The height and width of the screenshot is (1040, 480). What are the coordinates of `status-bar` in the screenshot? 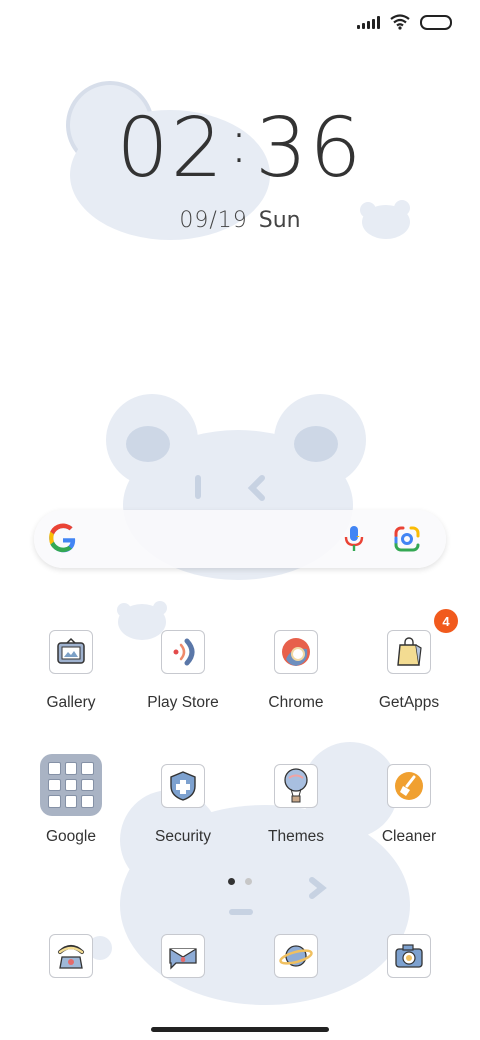 It's located at (404, 22).